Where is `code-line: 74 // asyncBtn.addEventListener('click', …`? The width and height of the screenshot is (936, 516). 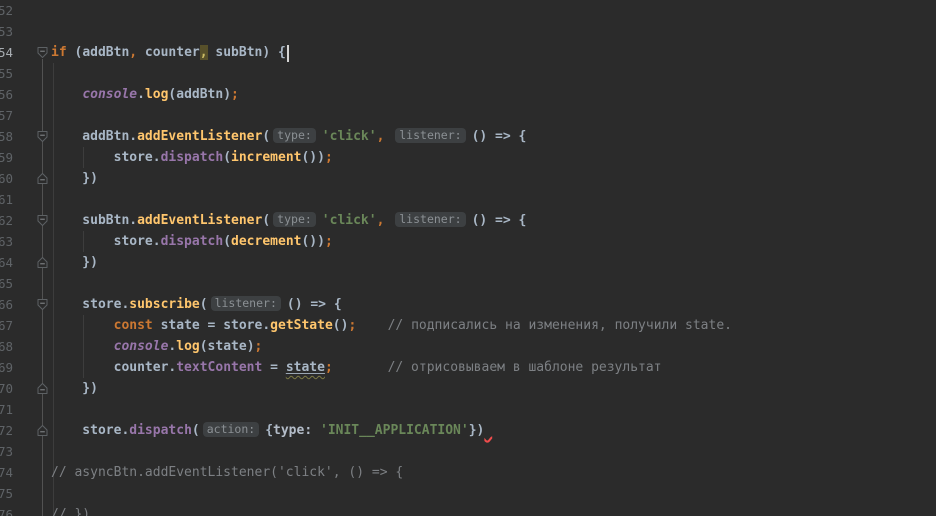
code-line: 74 // asyncBtn.addEventListener('click', … is located at coordinates (468, 472).